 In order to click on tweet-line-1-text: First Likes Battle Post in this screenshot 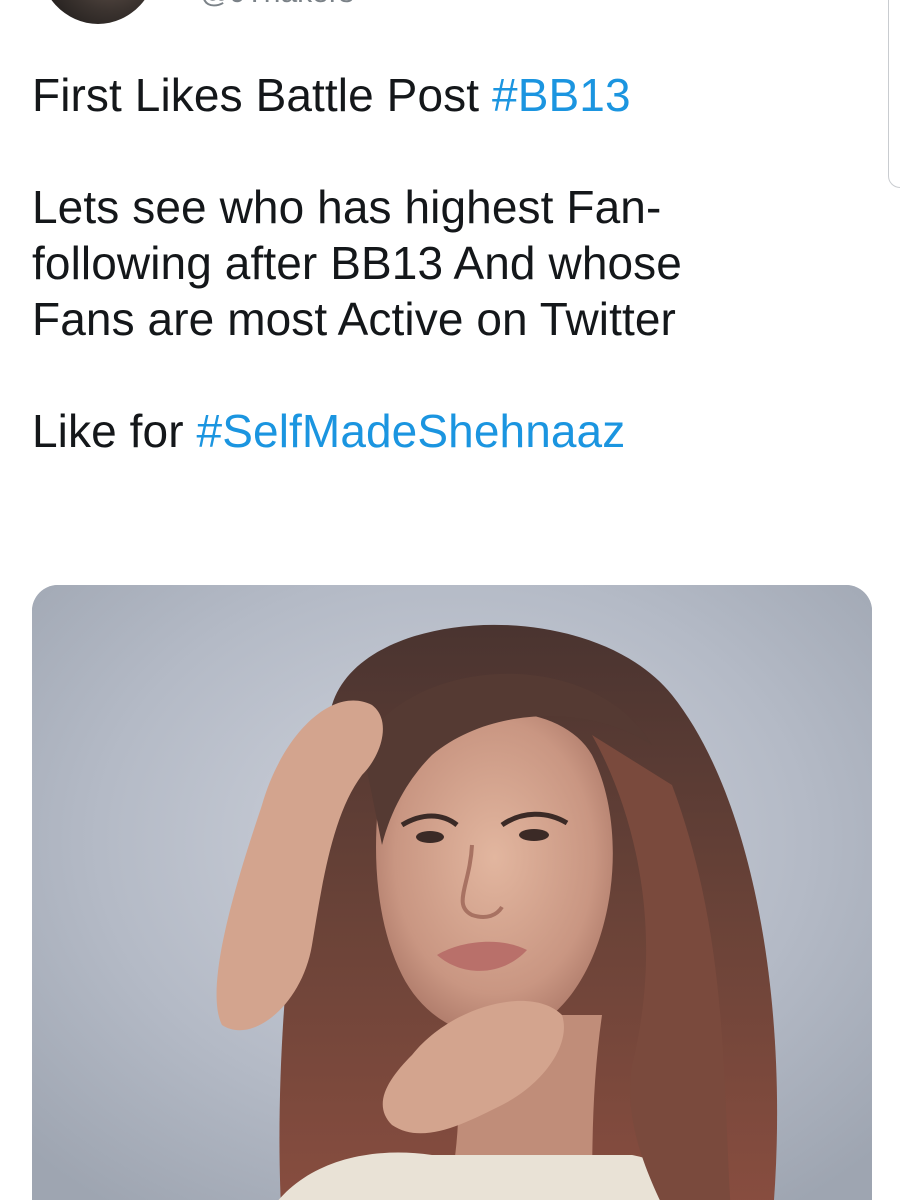, I will do `click(256, 95)`.